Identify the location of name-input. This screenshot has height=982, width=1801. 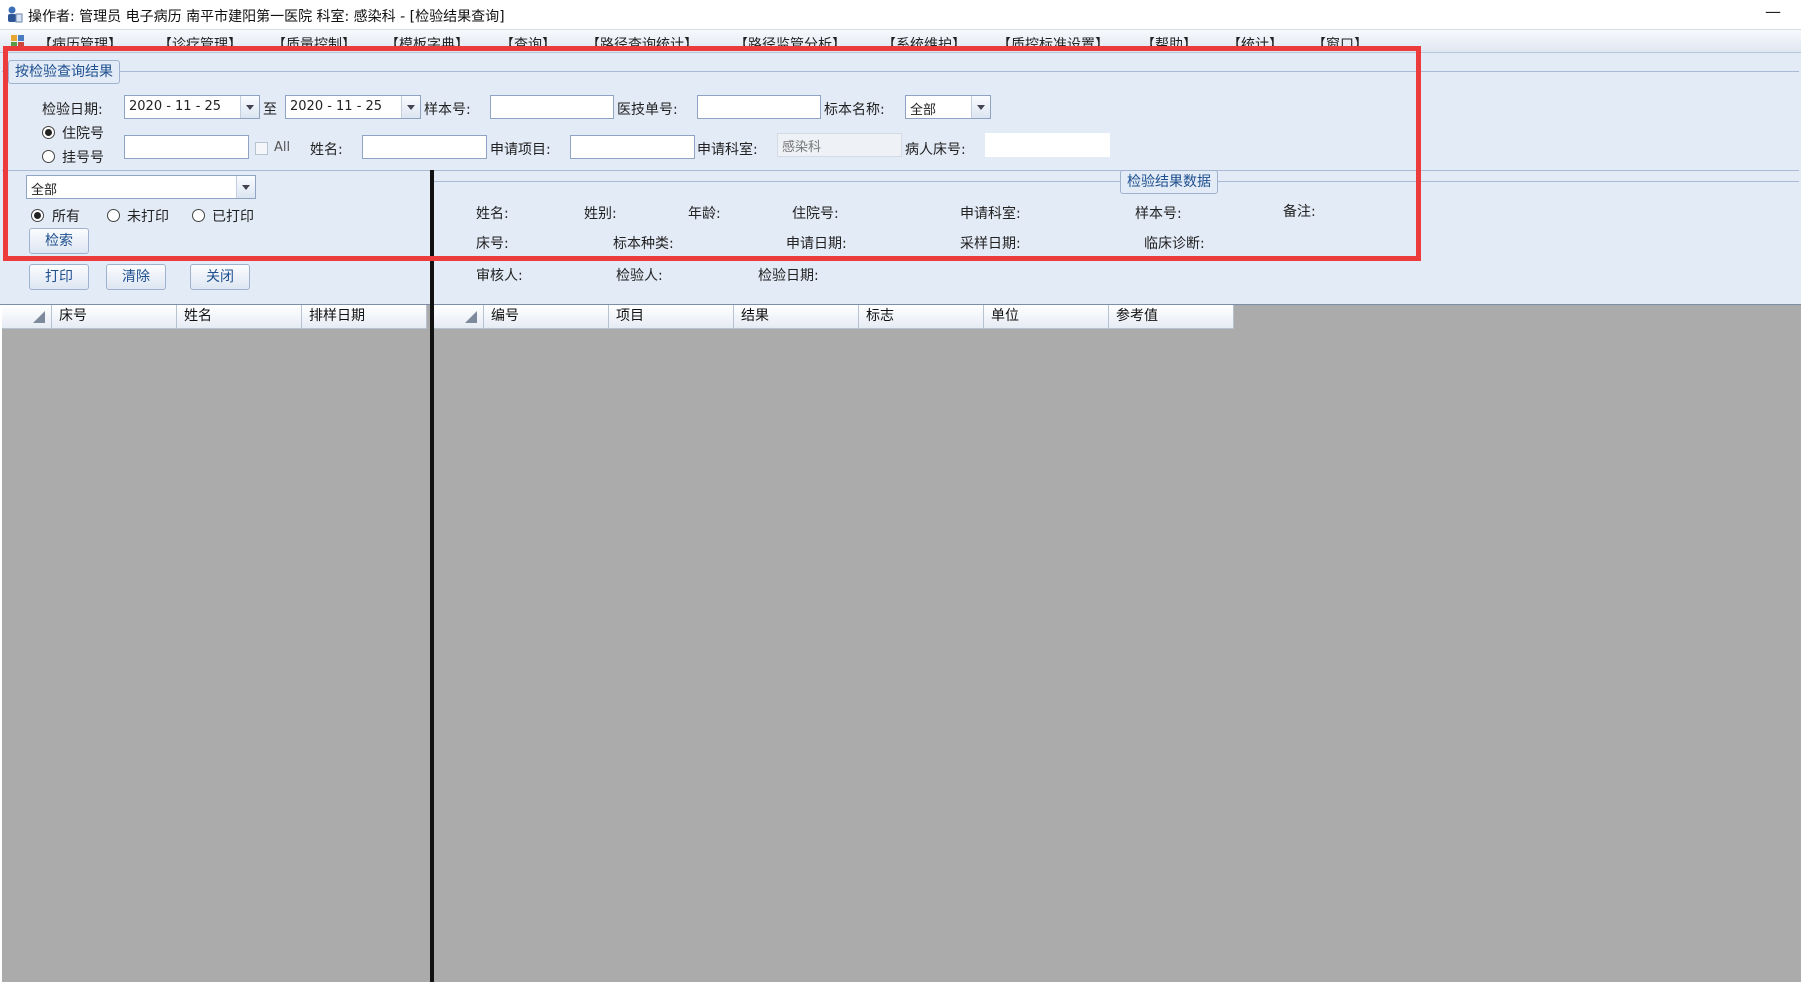
(424, 147).